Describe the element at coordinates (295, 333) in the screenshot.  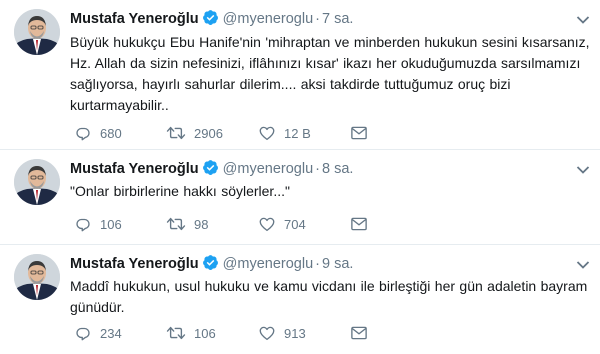
I see `like-count: 913` at that location.